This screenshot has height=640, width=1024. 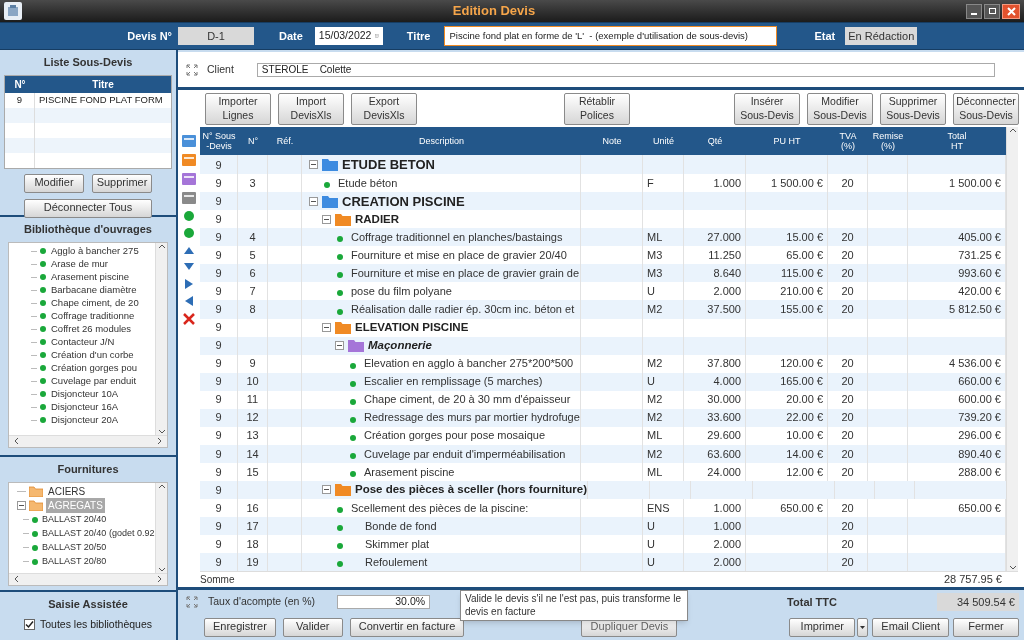 What do you see at coordinates (986, 627) in the screenshot?
I see `footer-button: Fermer` at bounding box center [986, 627].